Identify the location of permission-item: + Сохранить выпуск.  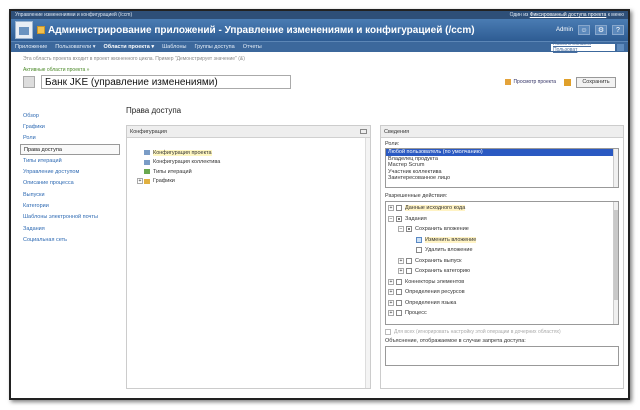
(502, 261).